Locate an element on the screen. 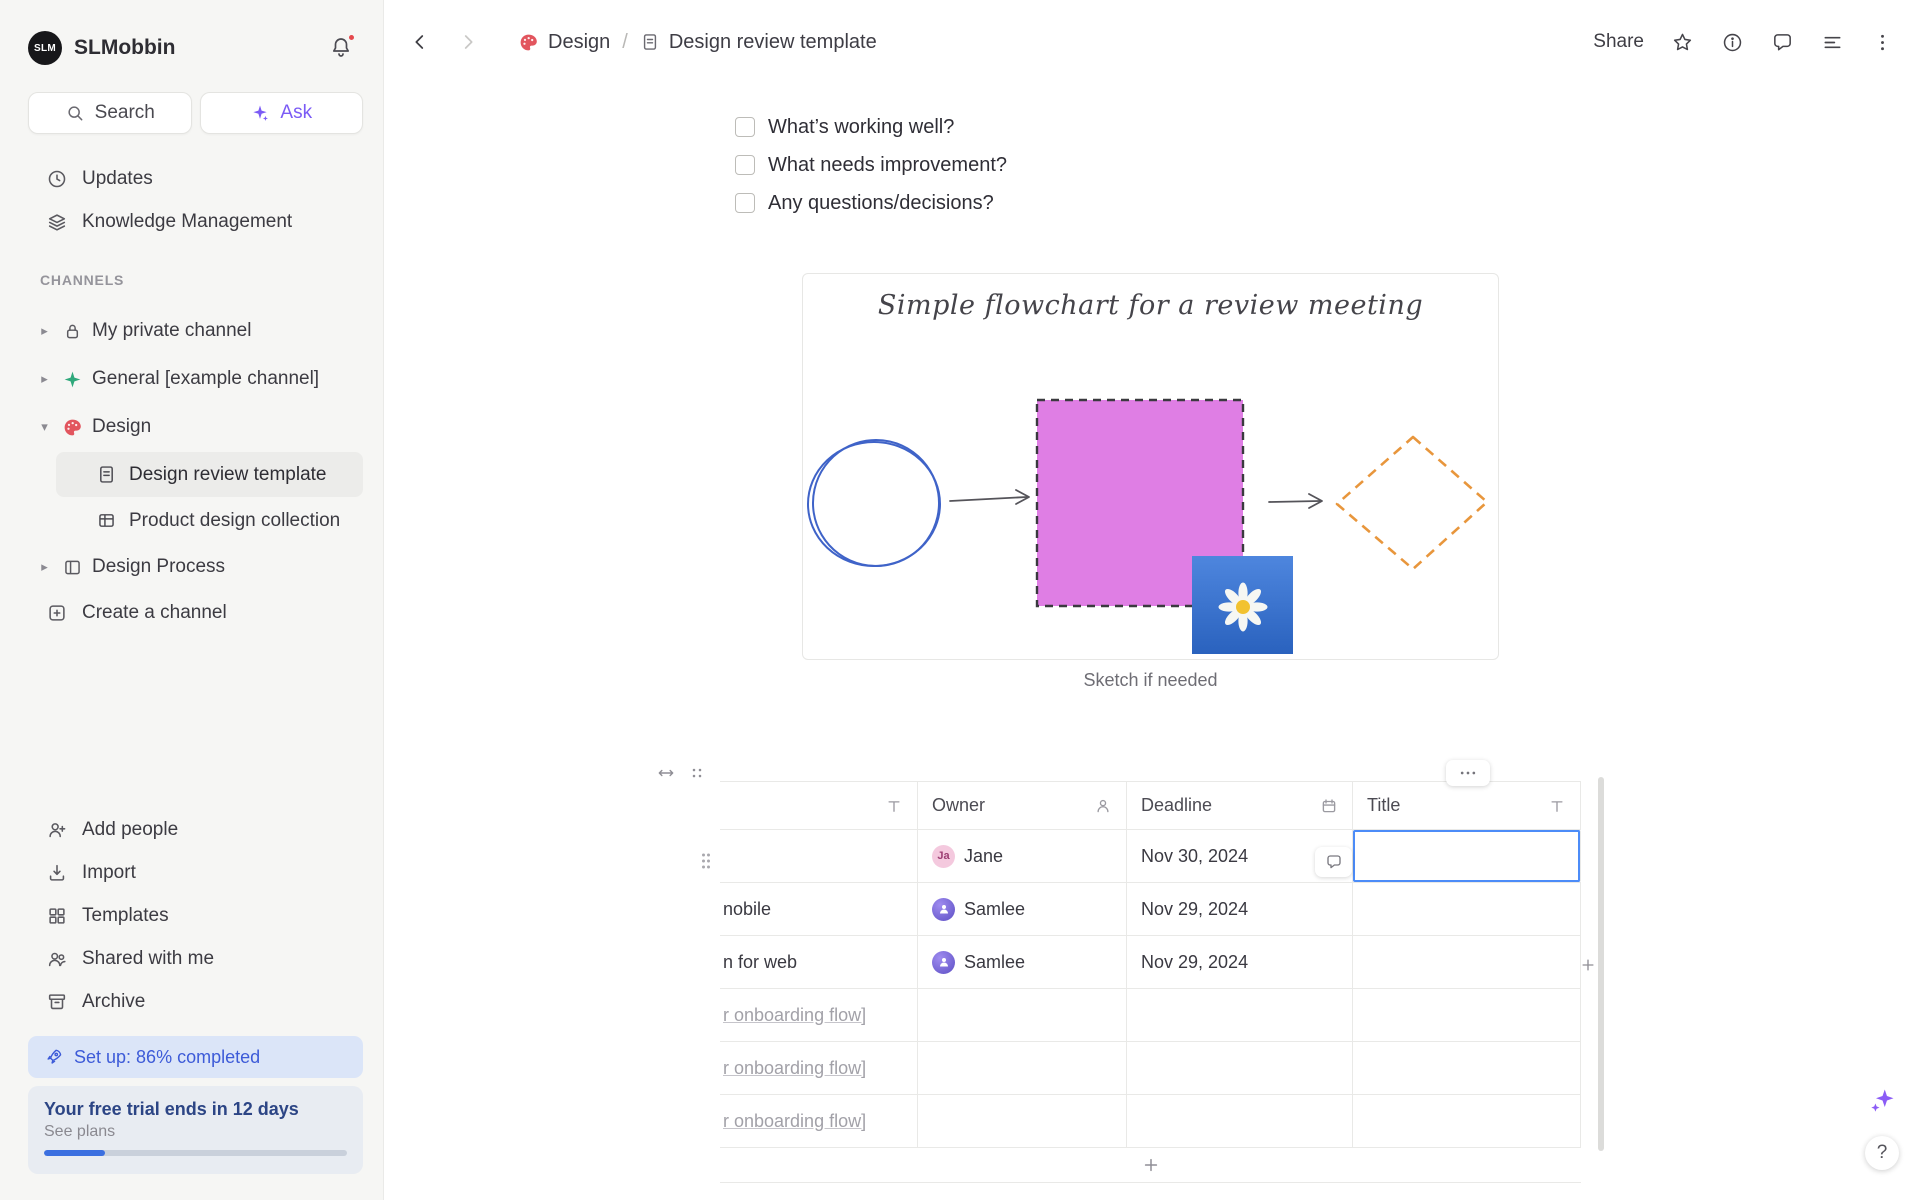 This screenshot has width=1920, height=1200. table-row: r onboarding flow] is located at coordinates (1150, 1121).